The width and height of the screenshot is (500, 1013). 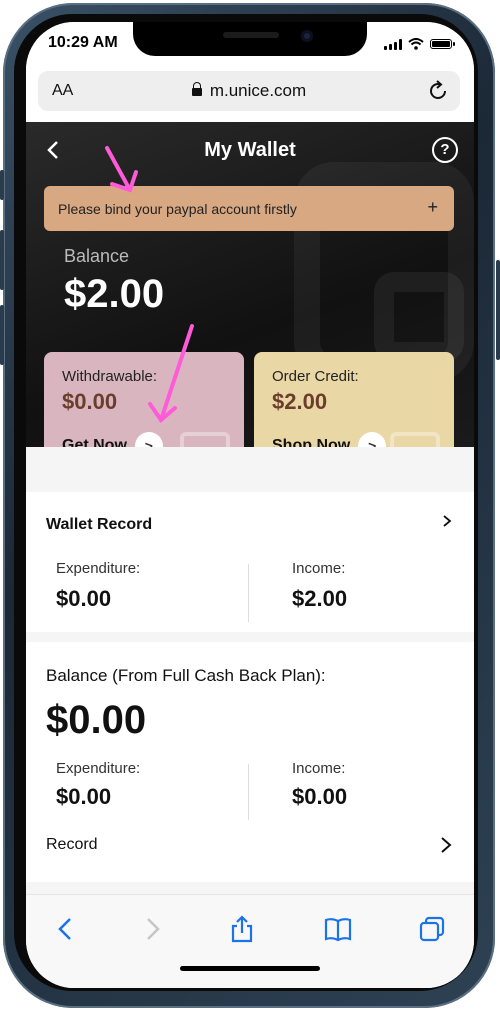 I want to click on status-icons, so click(x=419, y=44).